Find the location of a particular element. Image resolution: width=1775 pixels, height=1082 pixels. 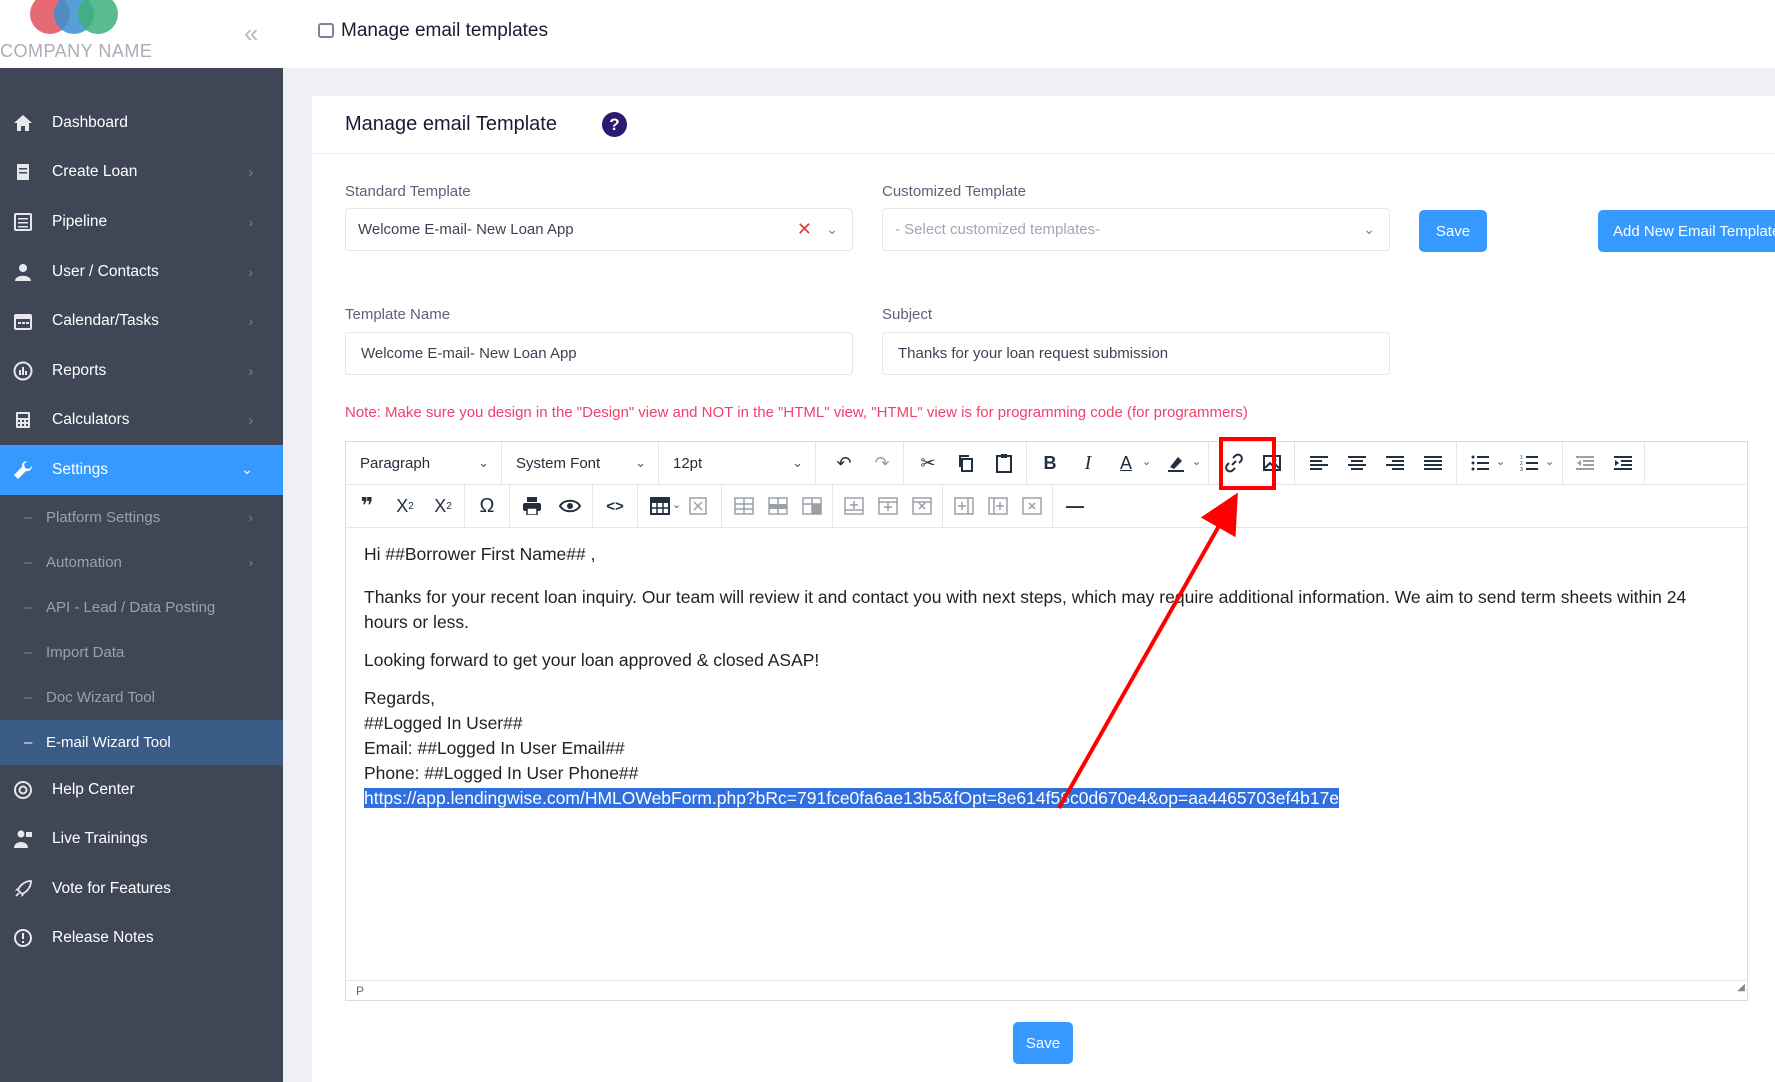

italic-icon: I is located at coordinates (1088, 463).